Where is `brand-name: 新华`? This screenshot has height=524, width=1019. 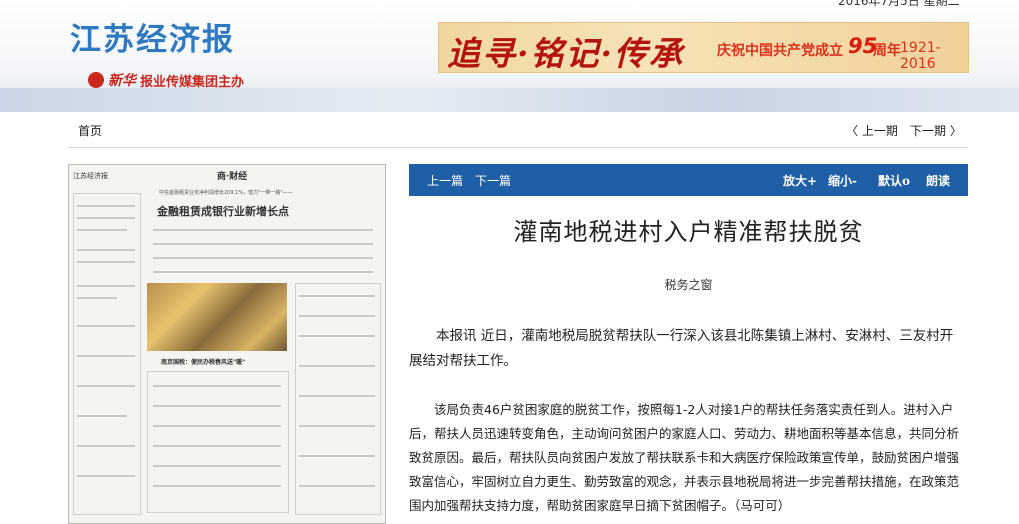 brand-name: 新华 is located at coordinates (122, 81).